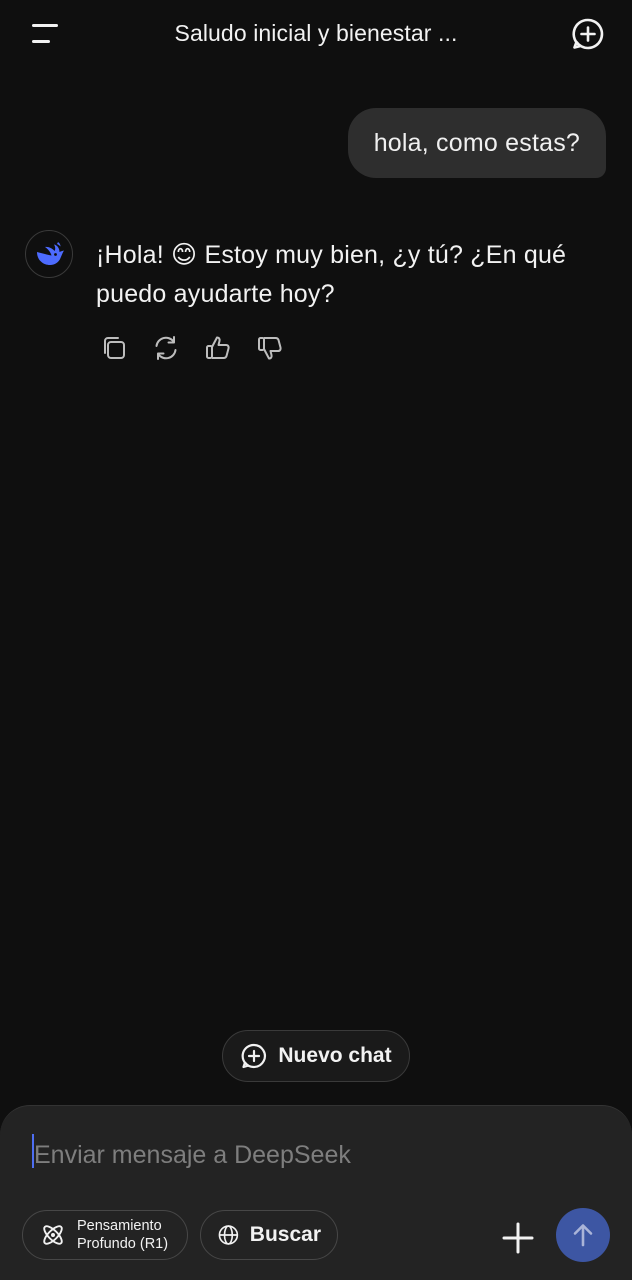 Image resolution: width=632 pixels, height=1280 pixels. Describe the element at coordinates (314, 1155) in the screenshot. I see `message-input` at that location.